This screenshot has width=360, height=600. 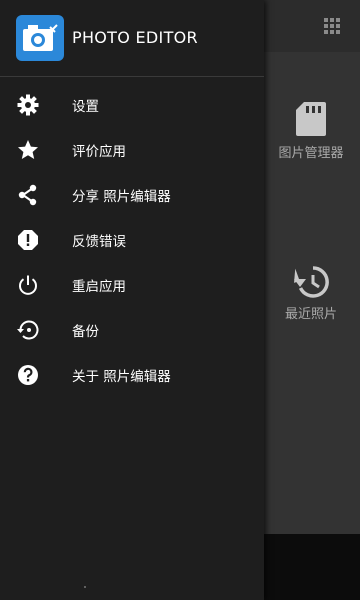 What do you see at coordinates (99, 152) in the screenshot?
I see `menu-item-label: 评价应用` at bounding box center [99, 152].